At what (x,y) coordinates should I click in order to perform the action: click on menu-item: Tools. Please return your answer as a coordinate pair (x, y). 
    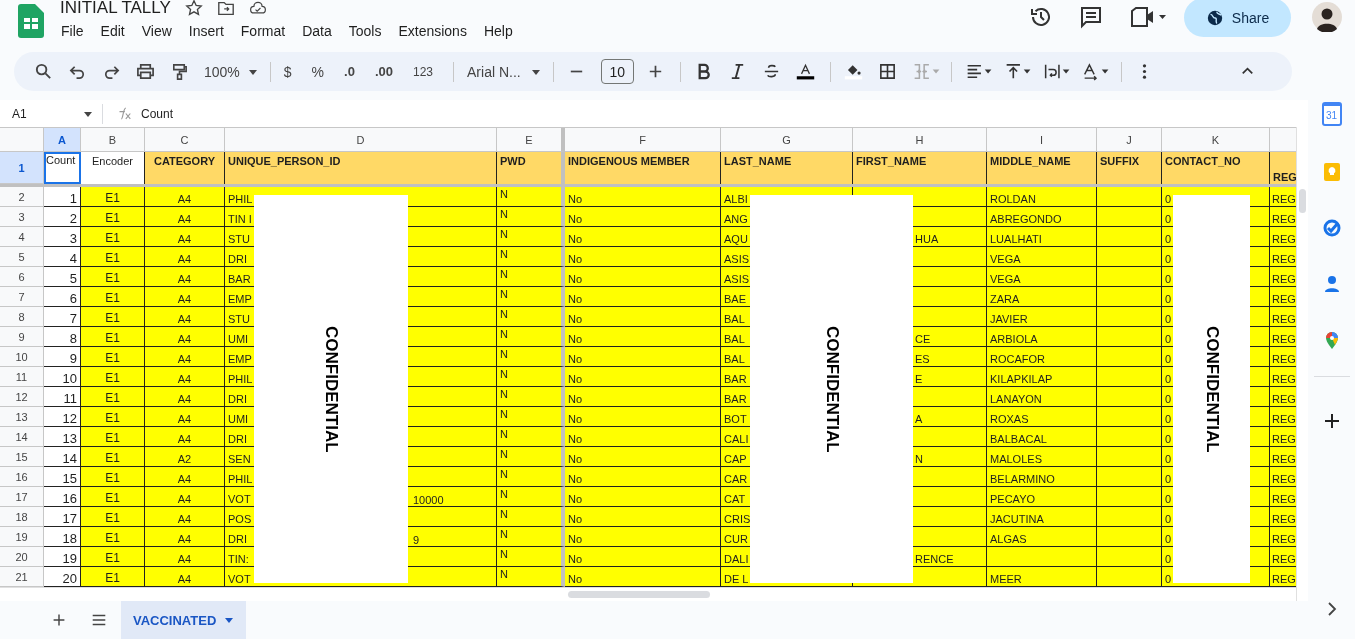
    Looking at the image, I should click on (365, 31).